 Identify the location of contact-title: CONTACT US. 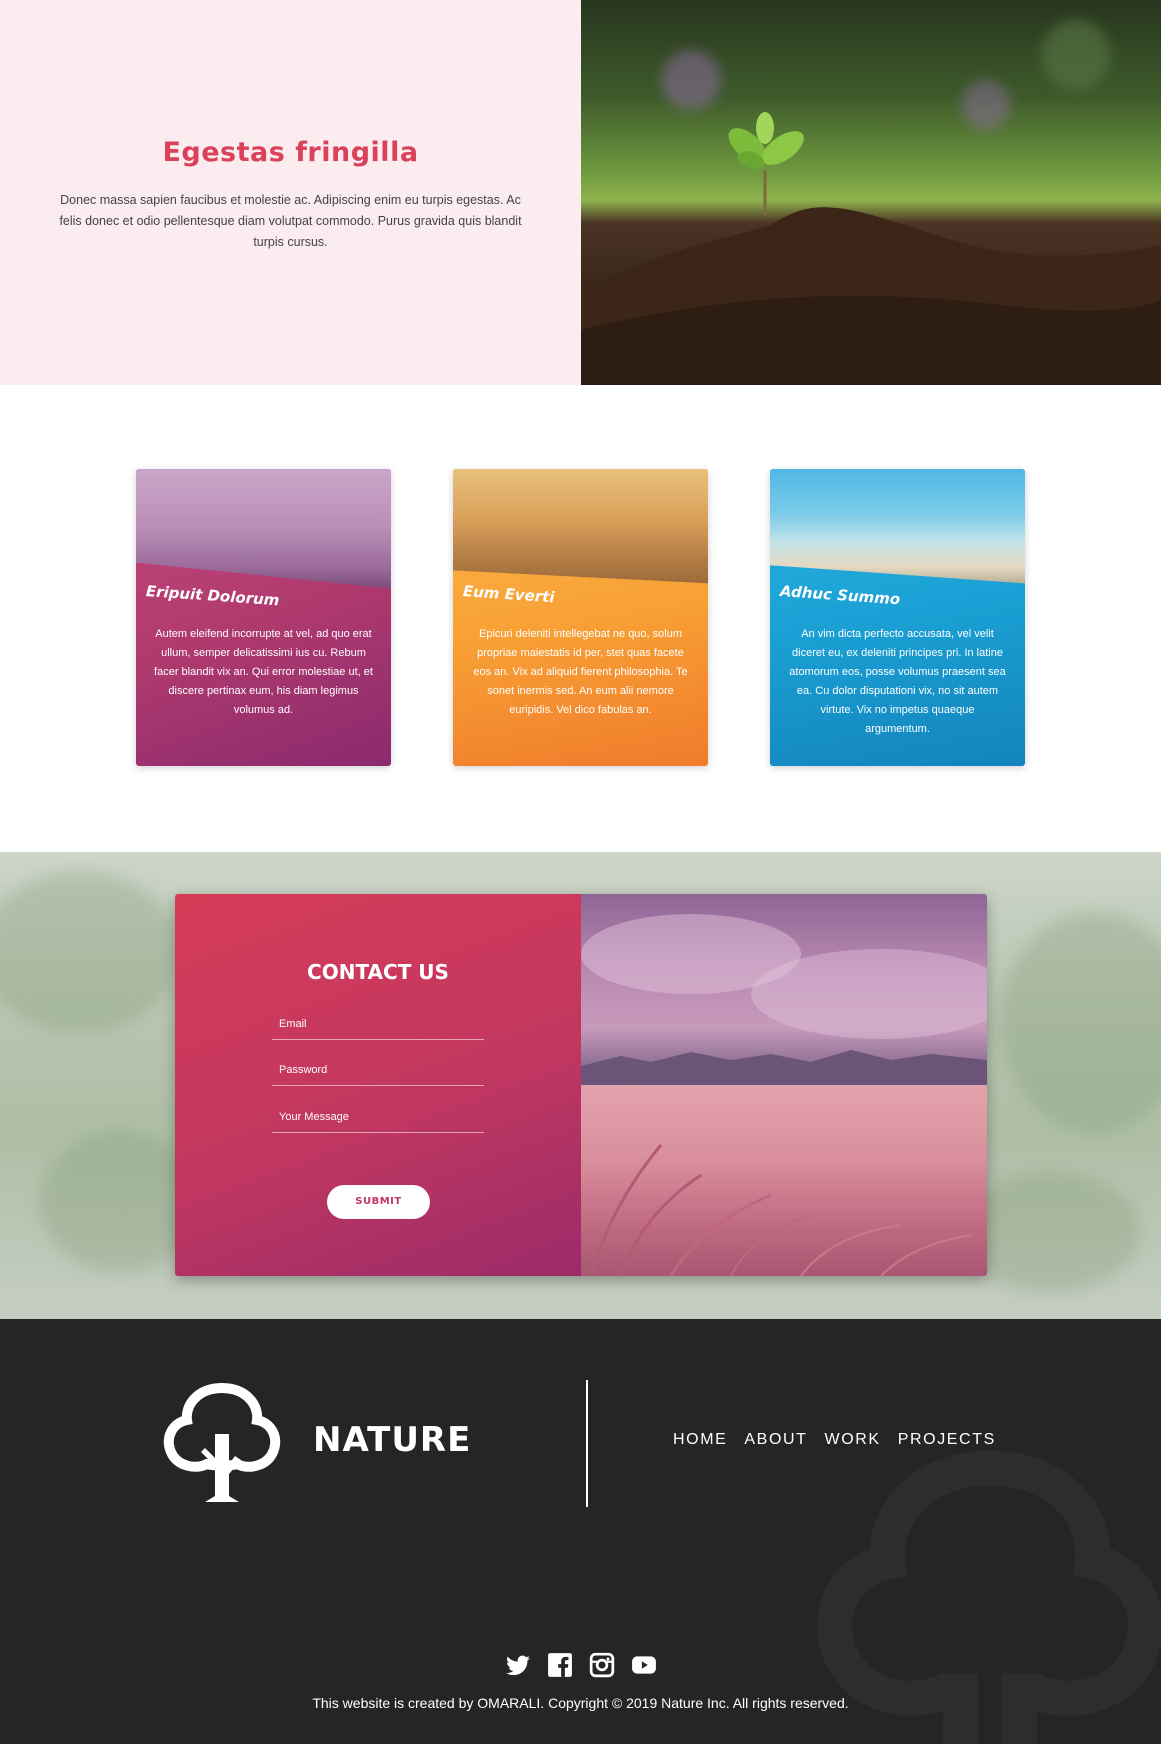
(378, 972).